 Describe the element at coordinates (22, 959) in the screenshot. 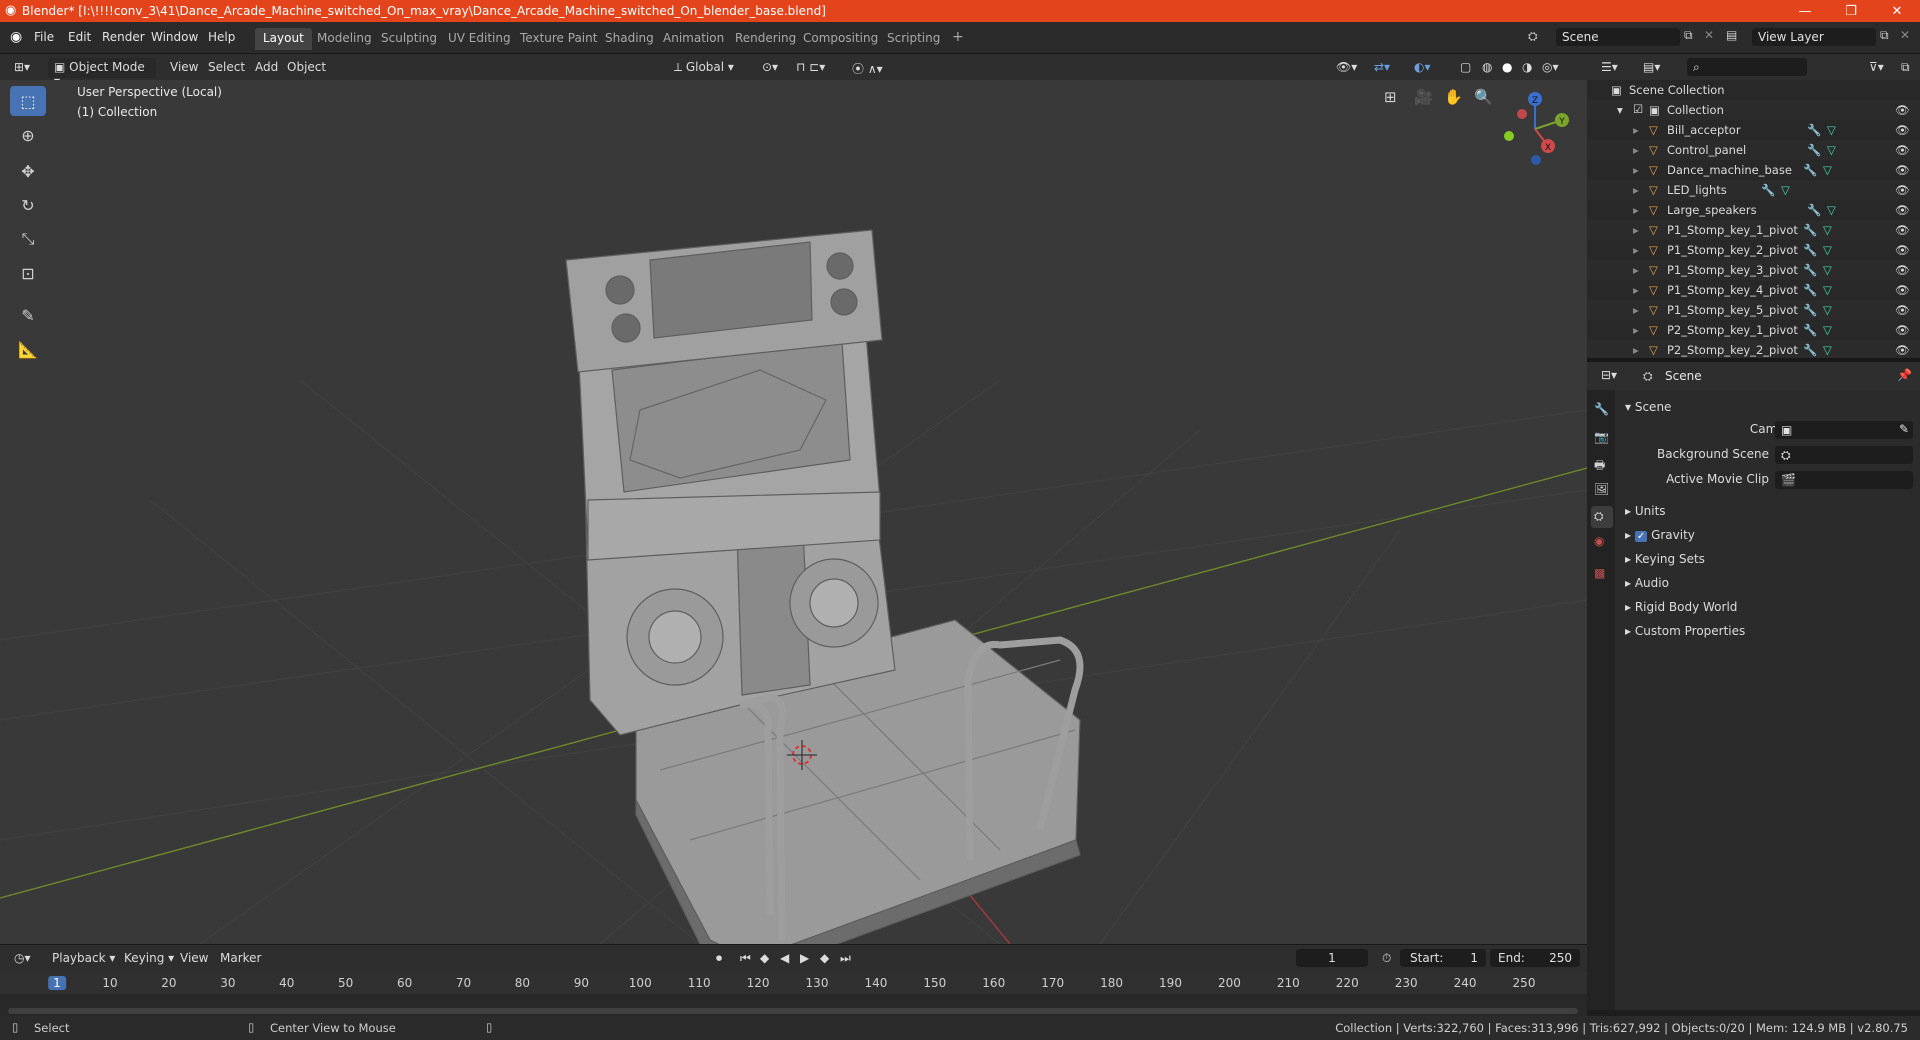

I see `timeline-editor-type-icon: ◷▾` at that location.